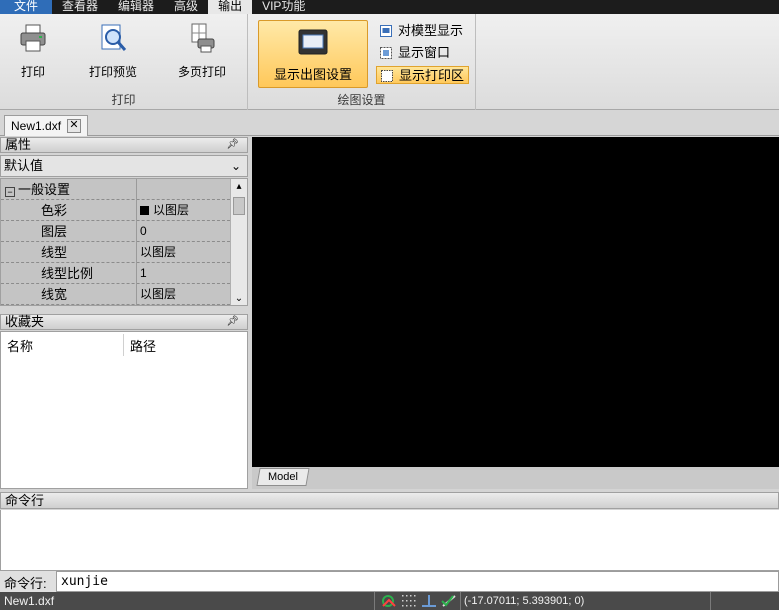 Image resolution: width=779 pixels, height=610 pixels. Describe the element at coordinates (20, 345) in the screenshot. I see `column-header-name: 名称` at that location.